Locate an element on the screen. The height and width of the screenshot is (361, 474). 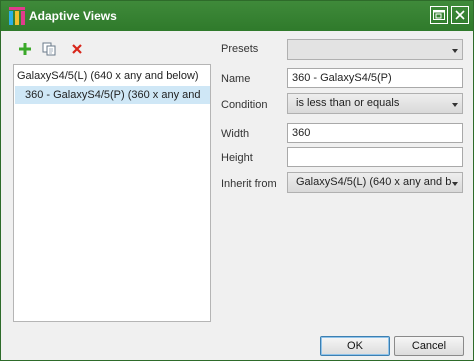
width-field: 360 is located at coordinates (375, 133).